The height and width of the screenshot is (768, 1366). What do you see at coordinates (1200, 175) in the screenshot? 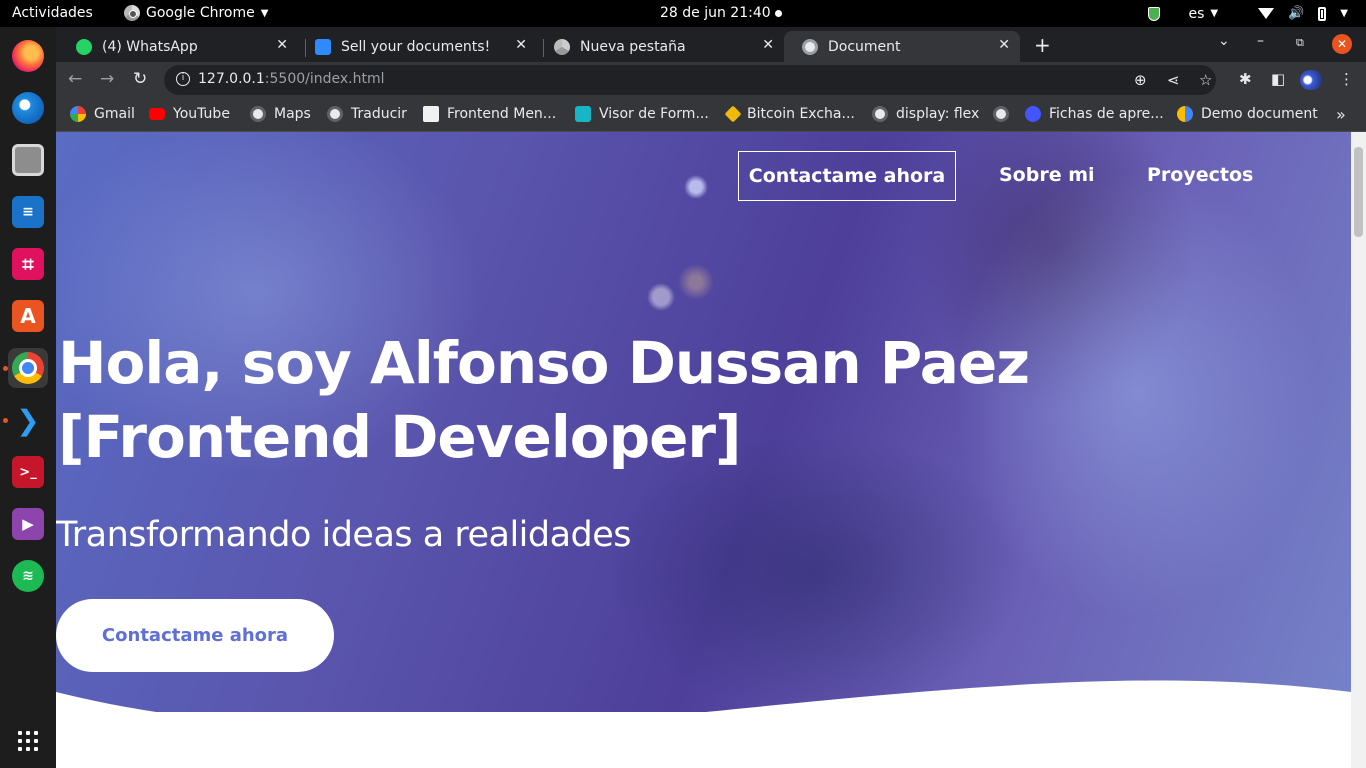
I see `nav-projects-link: Proyectos` at bounding box center [1200, 175].